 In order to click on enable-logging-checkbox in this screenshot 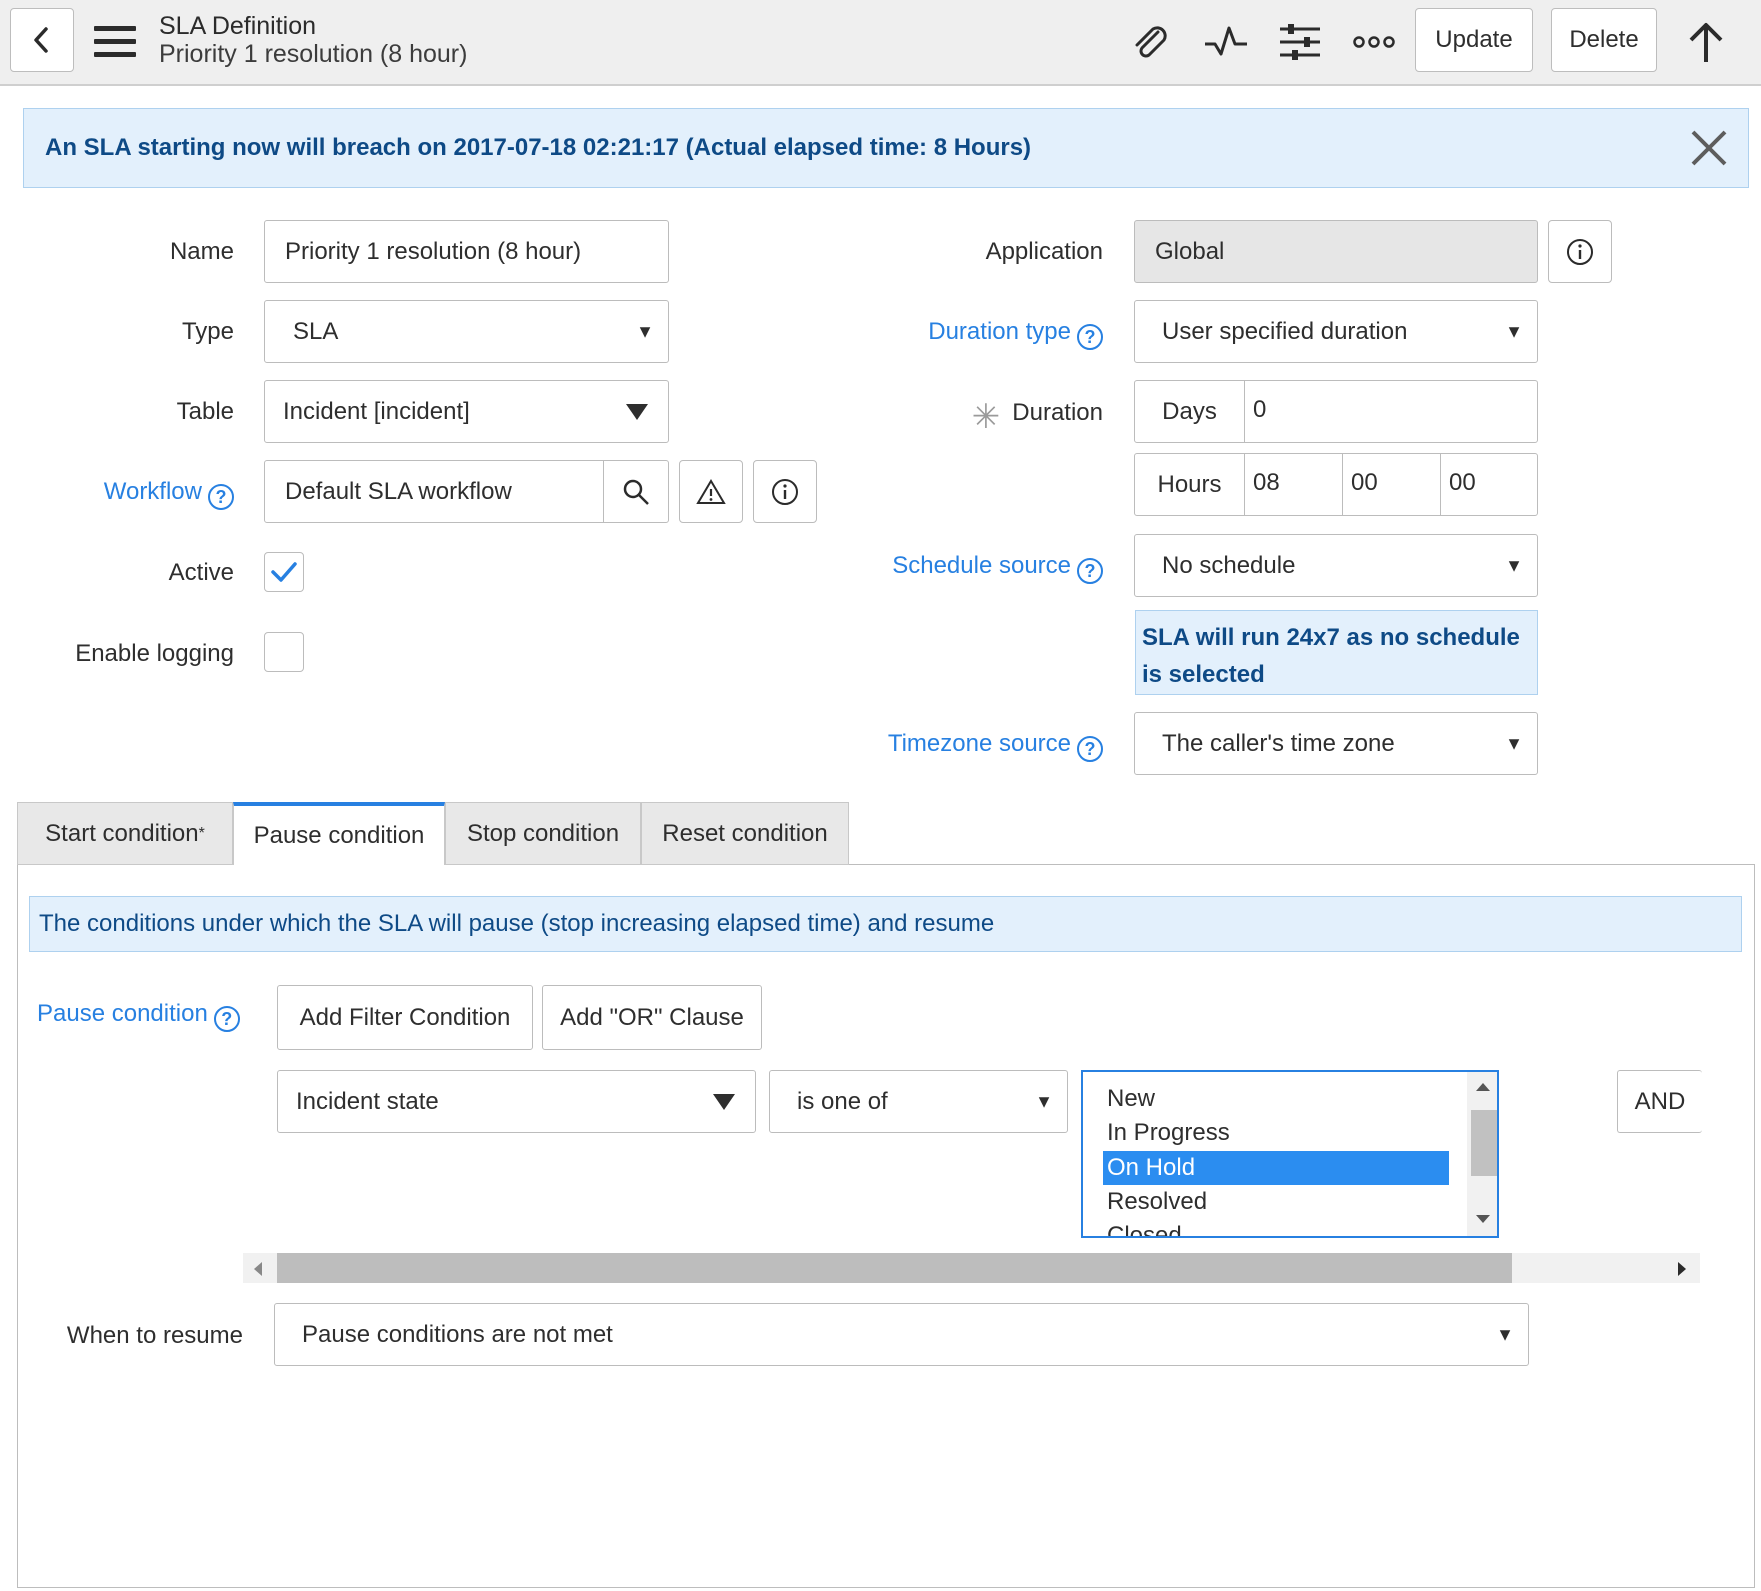, I will do `click(284, 652)`.